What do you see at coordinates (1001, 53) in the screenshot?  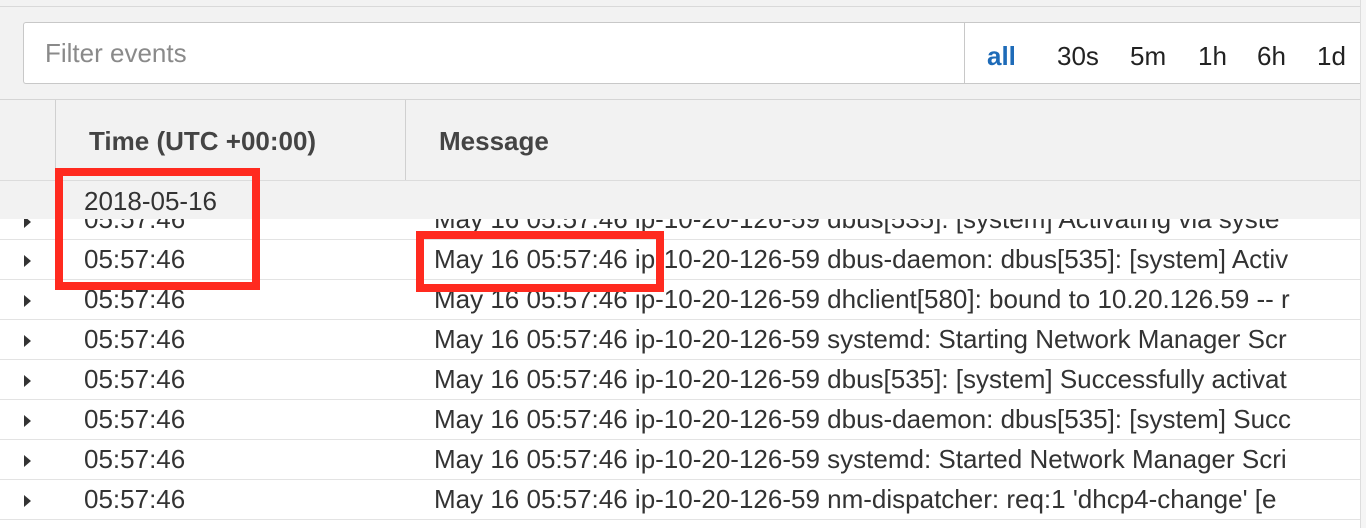 I see `range-all: all` at bounding box center [1001, 53].